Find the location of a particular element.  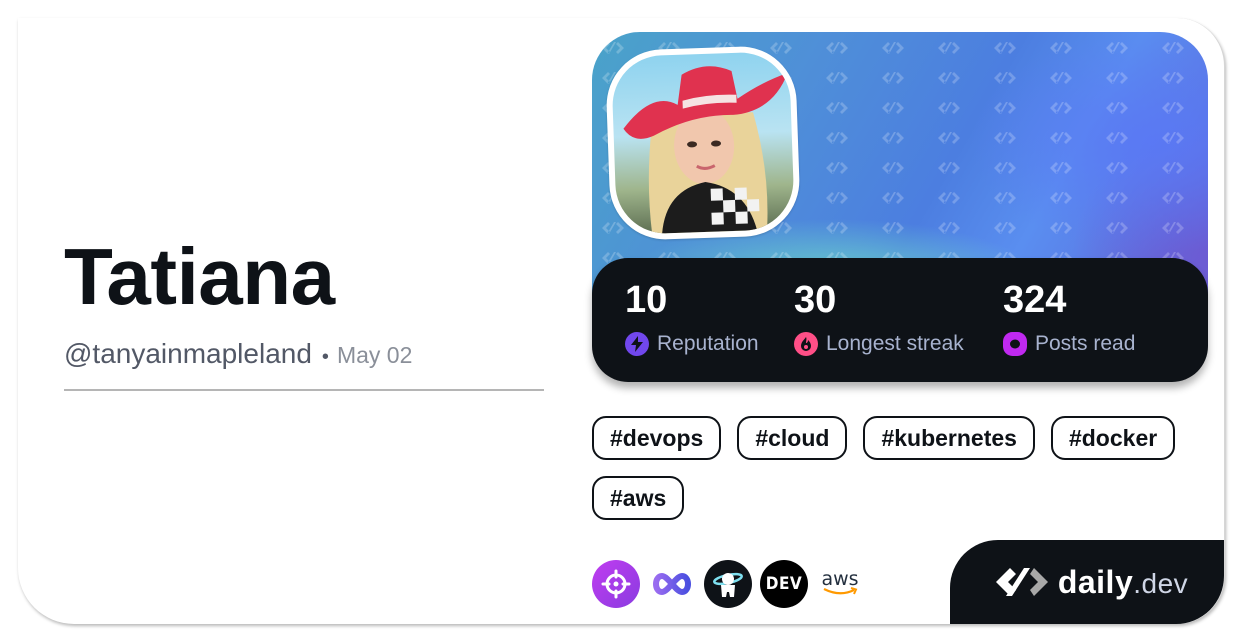

source-badges: DEV aws is located at coordinates (728, 584).